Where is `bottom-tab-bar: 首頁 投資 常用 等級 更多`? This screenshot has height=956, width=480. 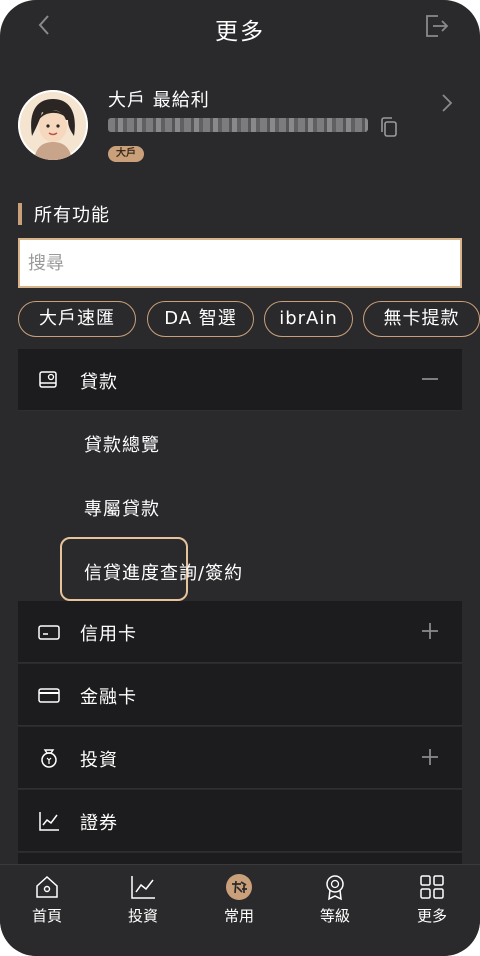 bottom-tab-bar: 首頁 投資 常用 等級 更多 is located at coordinates (240, 910).